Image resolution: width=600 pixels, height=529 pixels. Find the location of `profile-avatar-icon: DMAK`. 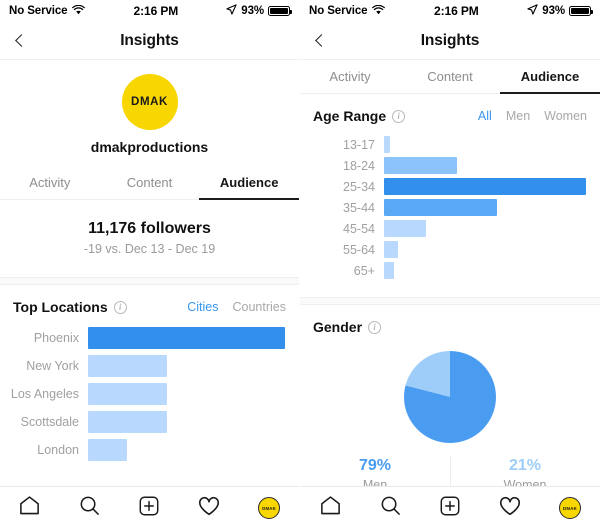

profile-avatar-icon: DMAK is located at coordinates (269, 508).